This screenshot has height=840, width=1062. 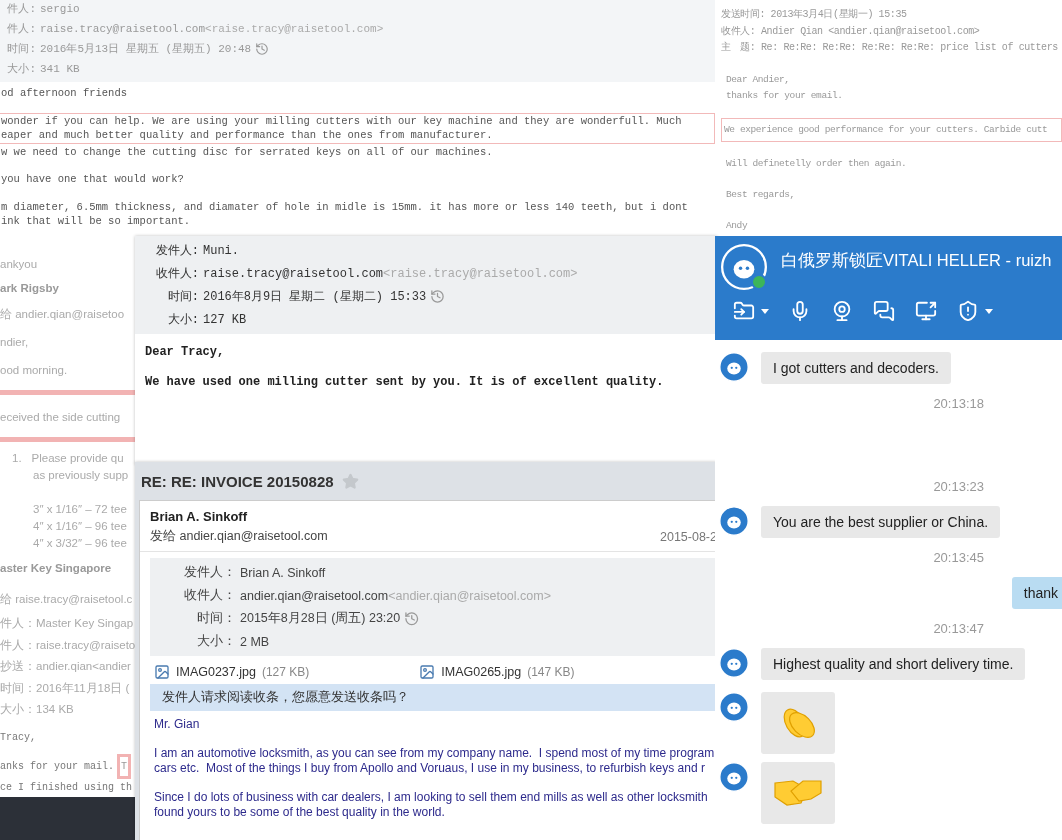 I want to click on attachment-size: (127 KB), so click(x=285, y=672).